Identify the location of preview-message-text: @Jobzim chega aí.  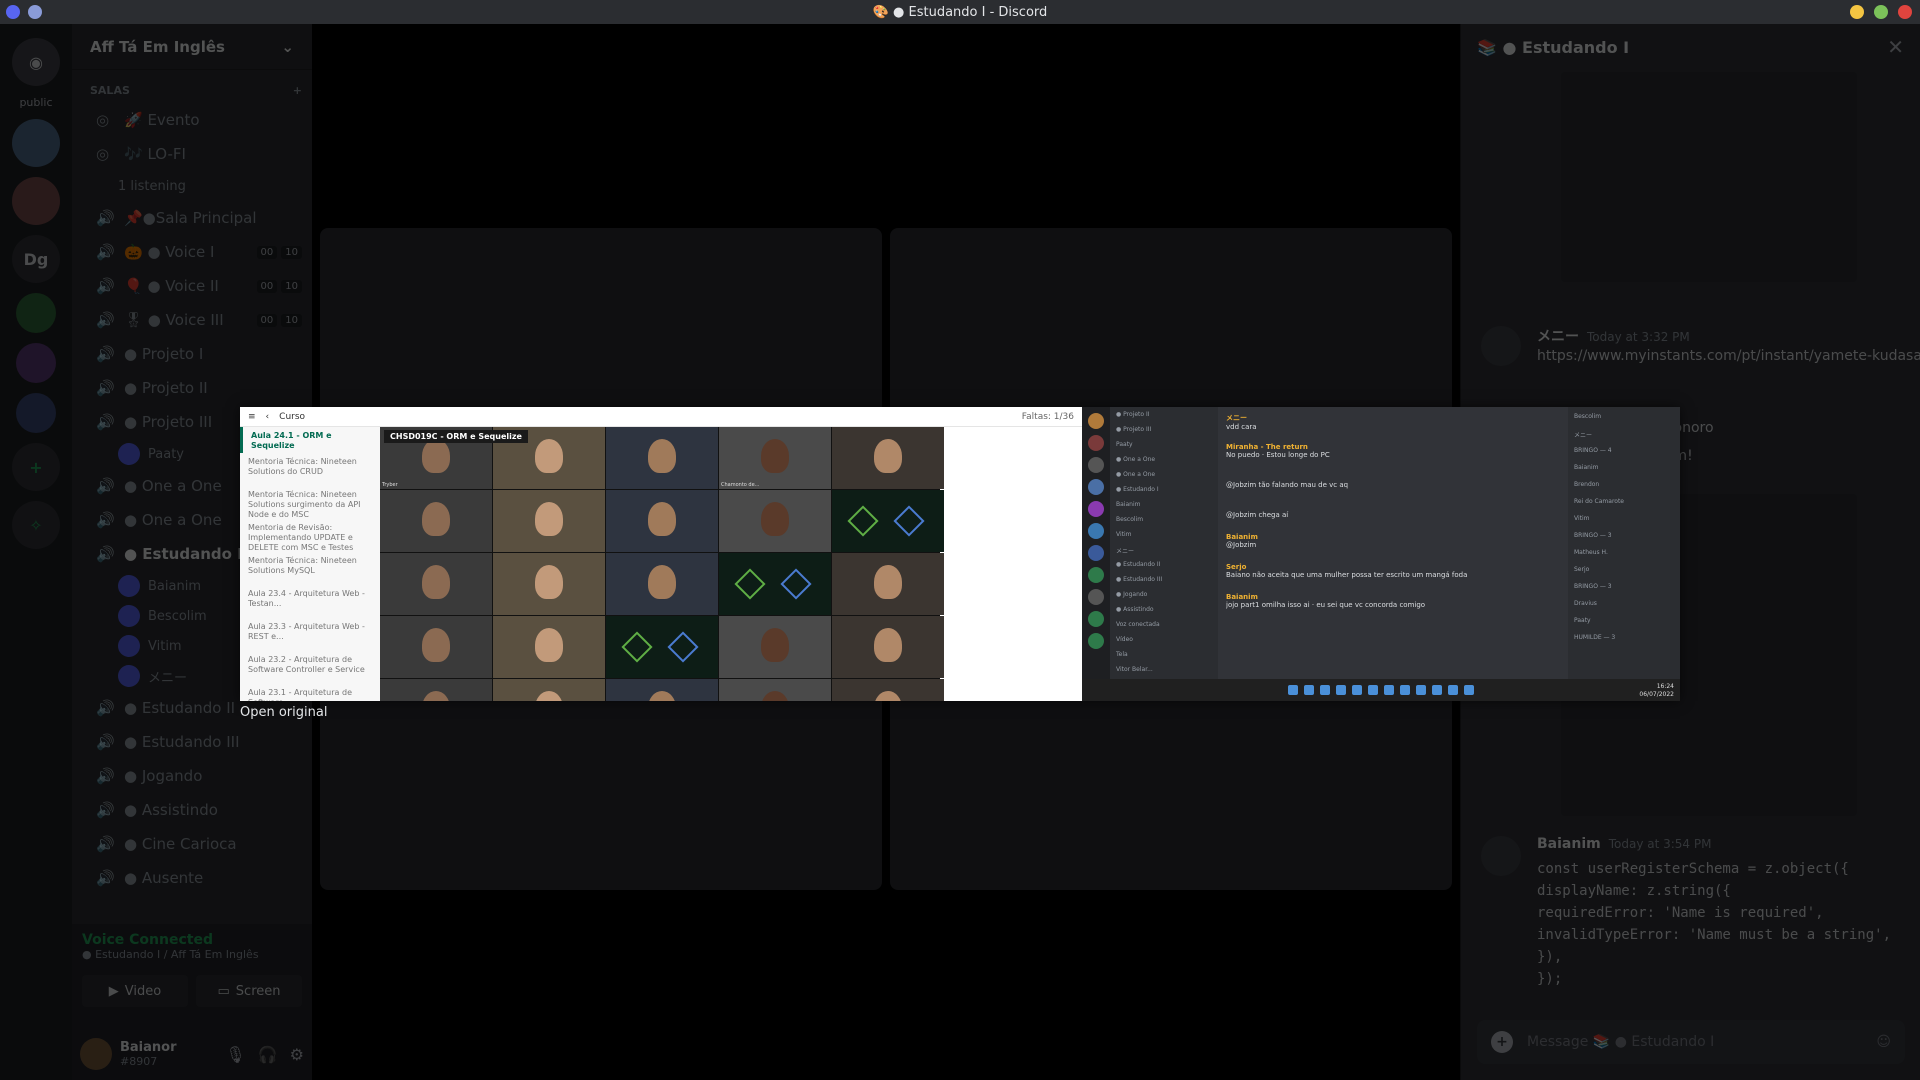
(1257, 515).